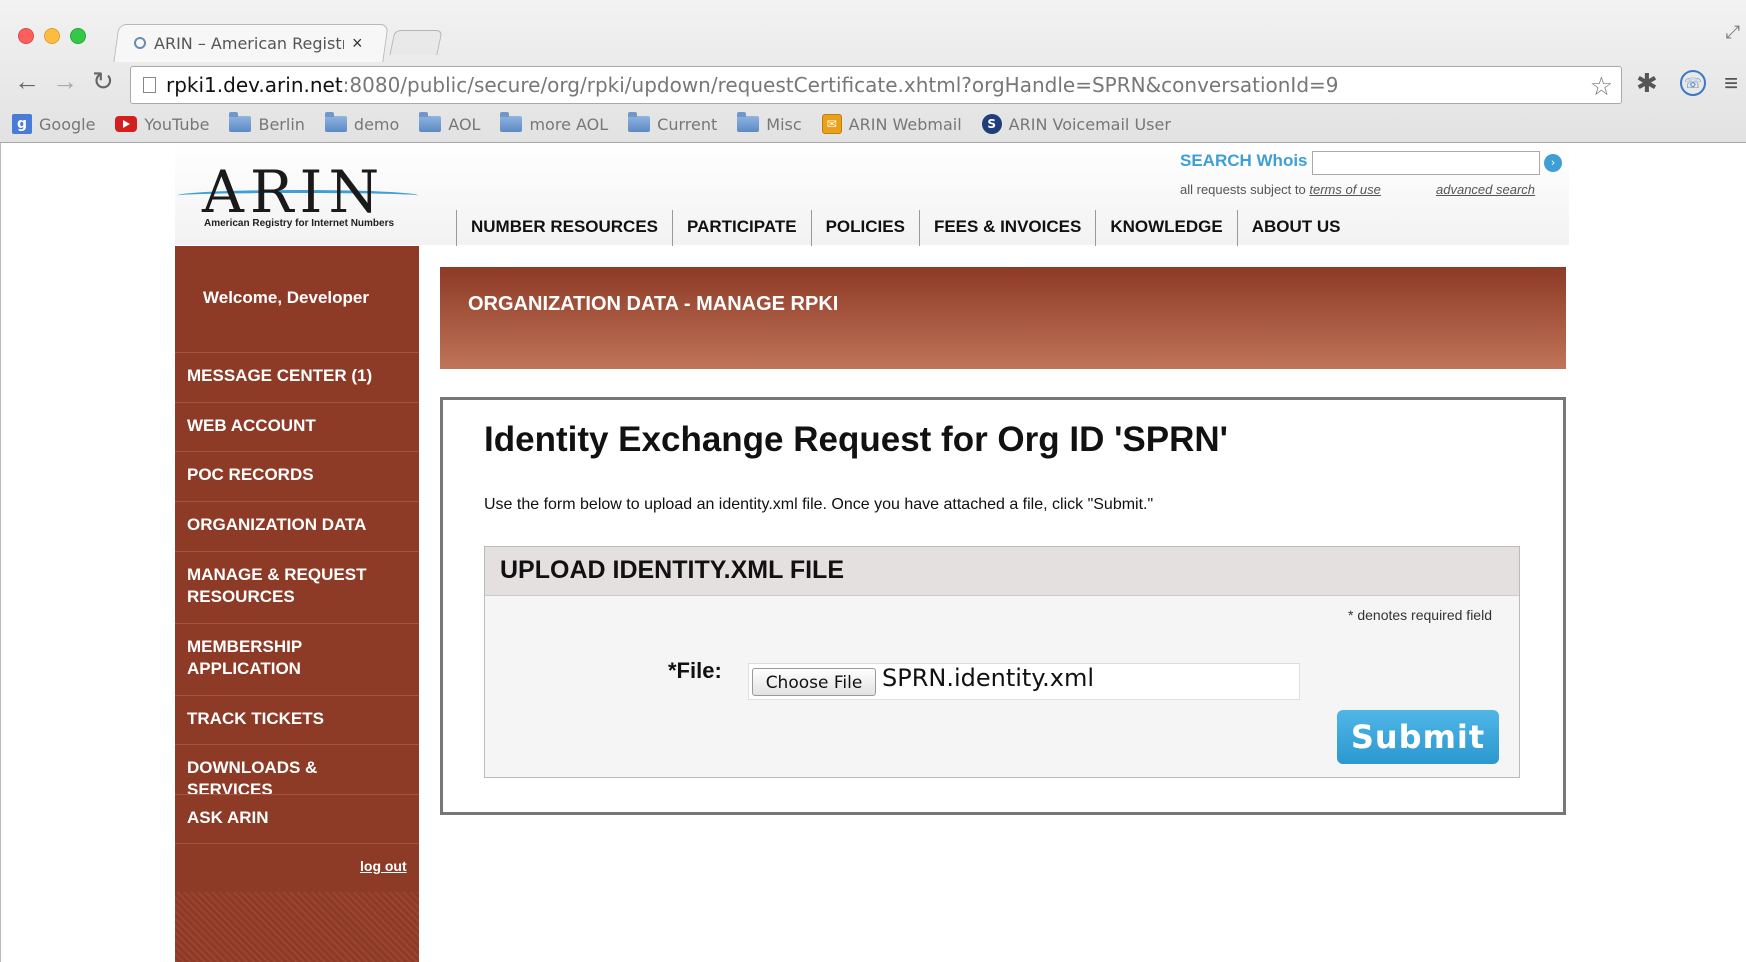  Describe the element at coordinates (672, 570) in the screenshot. I see `upload-panel-title: UPLOAD IDENTITY.XML FILE` at that location.